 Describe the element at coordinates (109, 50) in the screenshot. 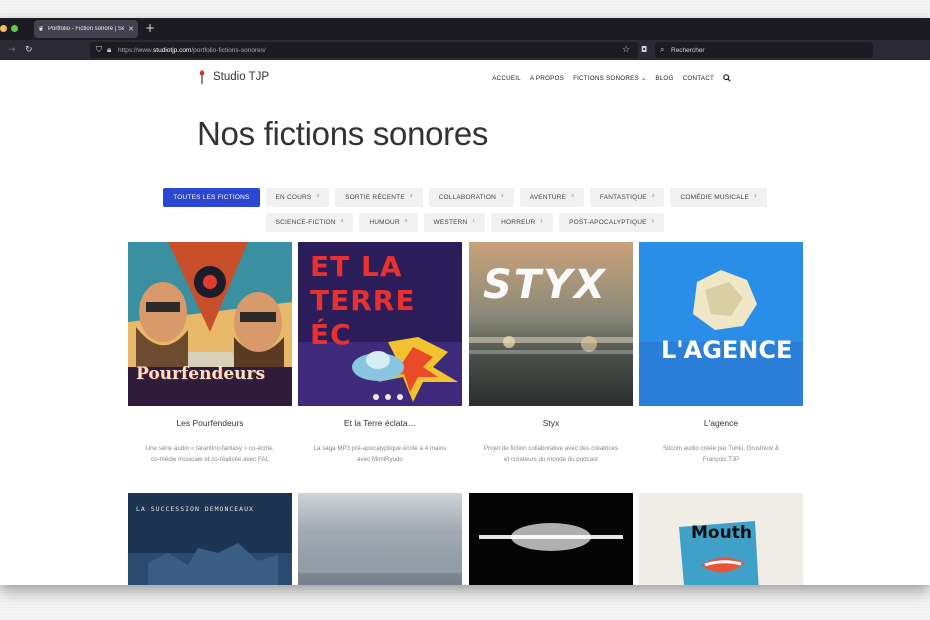

I see `lock-icon: 🔒︎` at that location.